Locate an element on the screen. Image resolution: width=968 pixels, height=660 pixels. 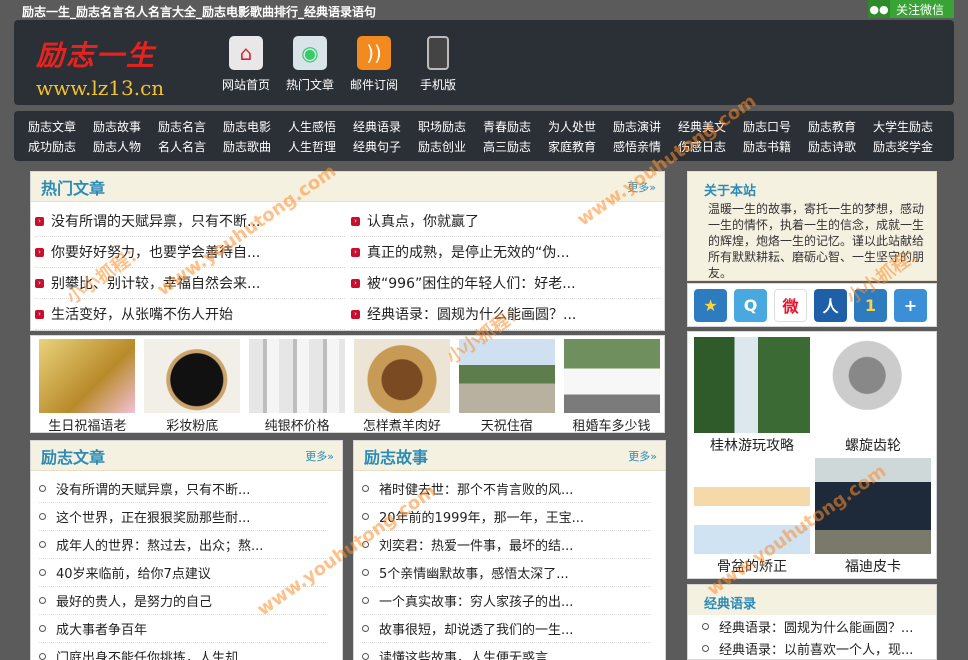
weibo-icon: 微 is located at coordinates (790, 305).